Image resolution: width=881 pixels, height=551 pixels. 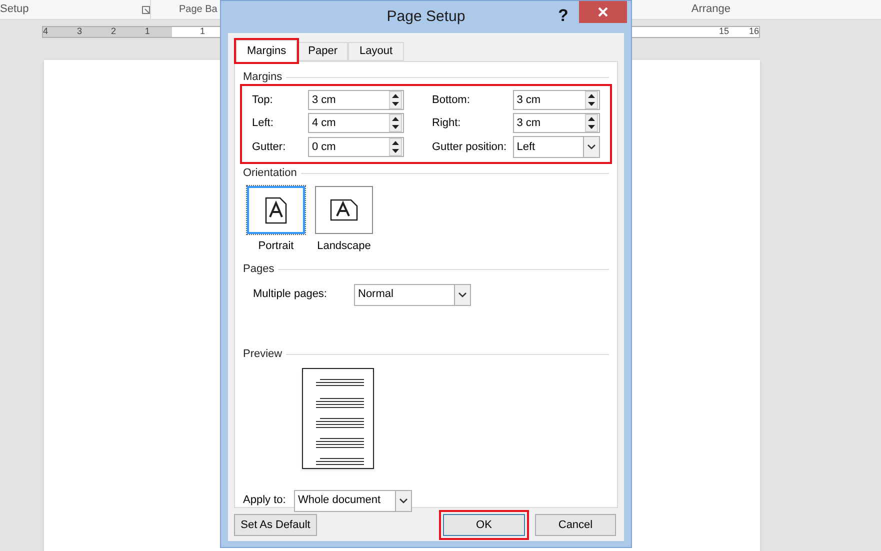 I want to click on spin-field: 4 cm, so click(x=356, y=123).